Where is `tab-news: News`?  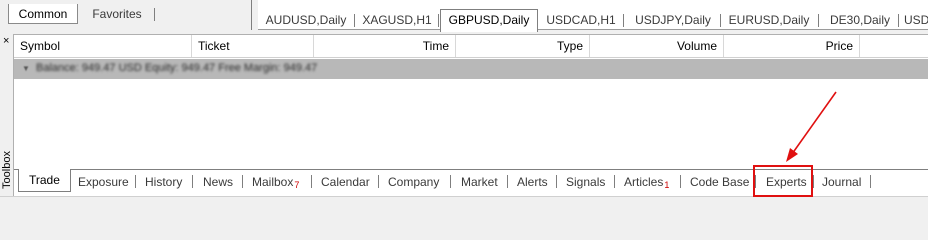 tab-news: News is located at coordinates (218, 182).